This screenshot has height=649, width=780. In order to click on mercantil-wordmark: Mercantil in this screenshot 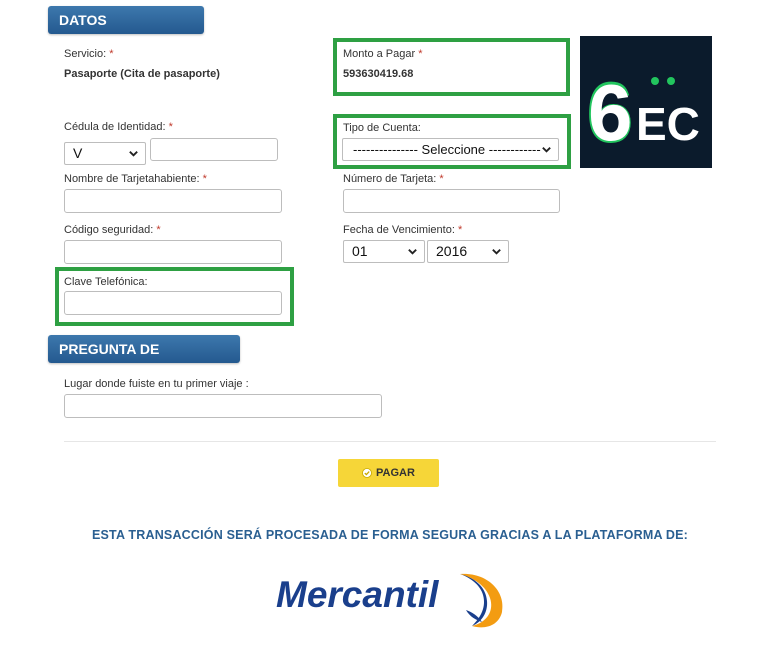, I will do `click(357, 594)`.